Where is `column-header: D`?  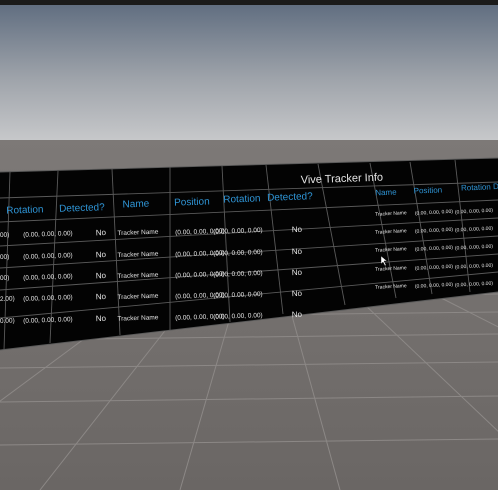
column-header: D is located at coordinates (495, 186).